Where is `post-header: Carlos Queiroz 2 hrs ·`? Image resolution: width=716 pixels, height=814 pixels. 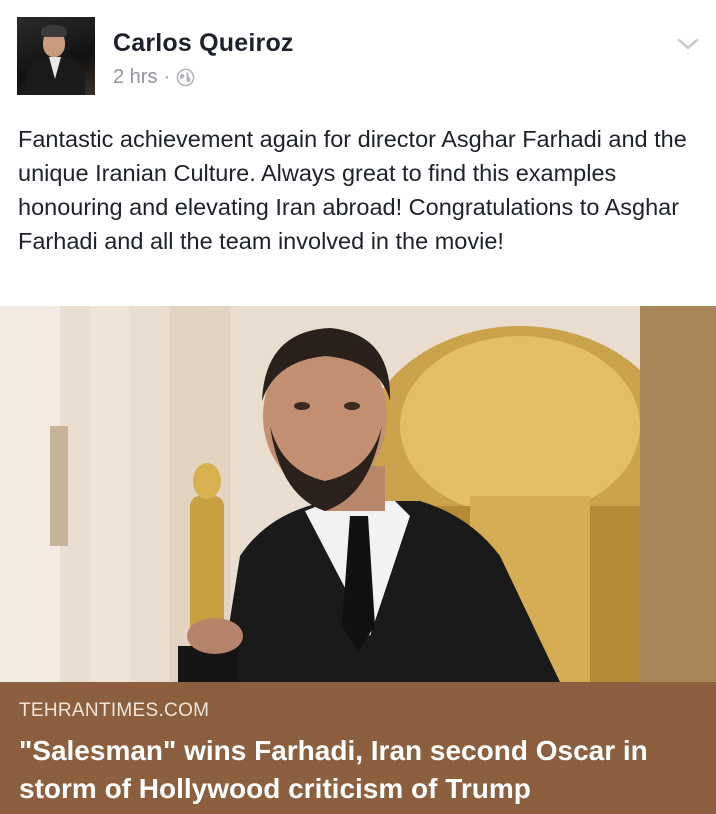 post-header: Carlos Queiroz 2 hrs · is located at coordinates (358, 55).